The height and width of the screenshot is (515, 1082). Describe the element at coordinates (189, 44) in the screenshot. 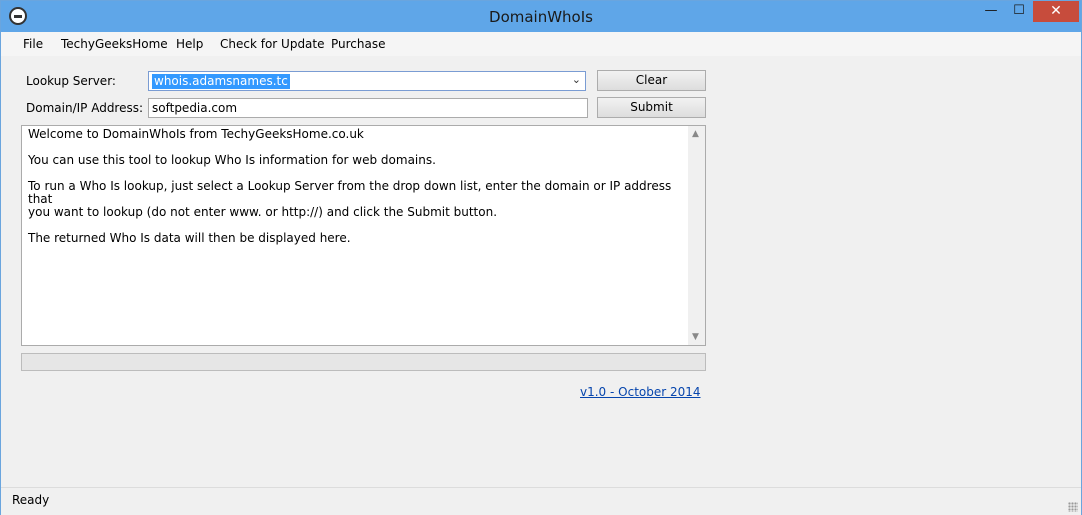

I see `menu-help: Help` at that location.